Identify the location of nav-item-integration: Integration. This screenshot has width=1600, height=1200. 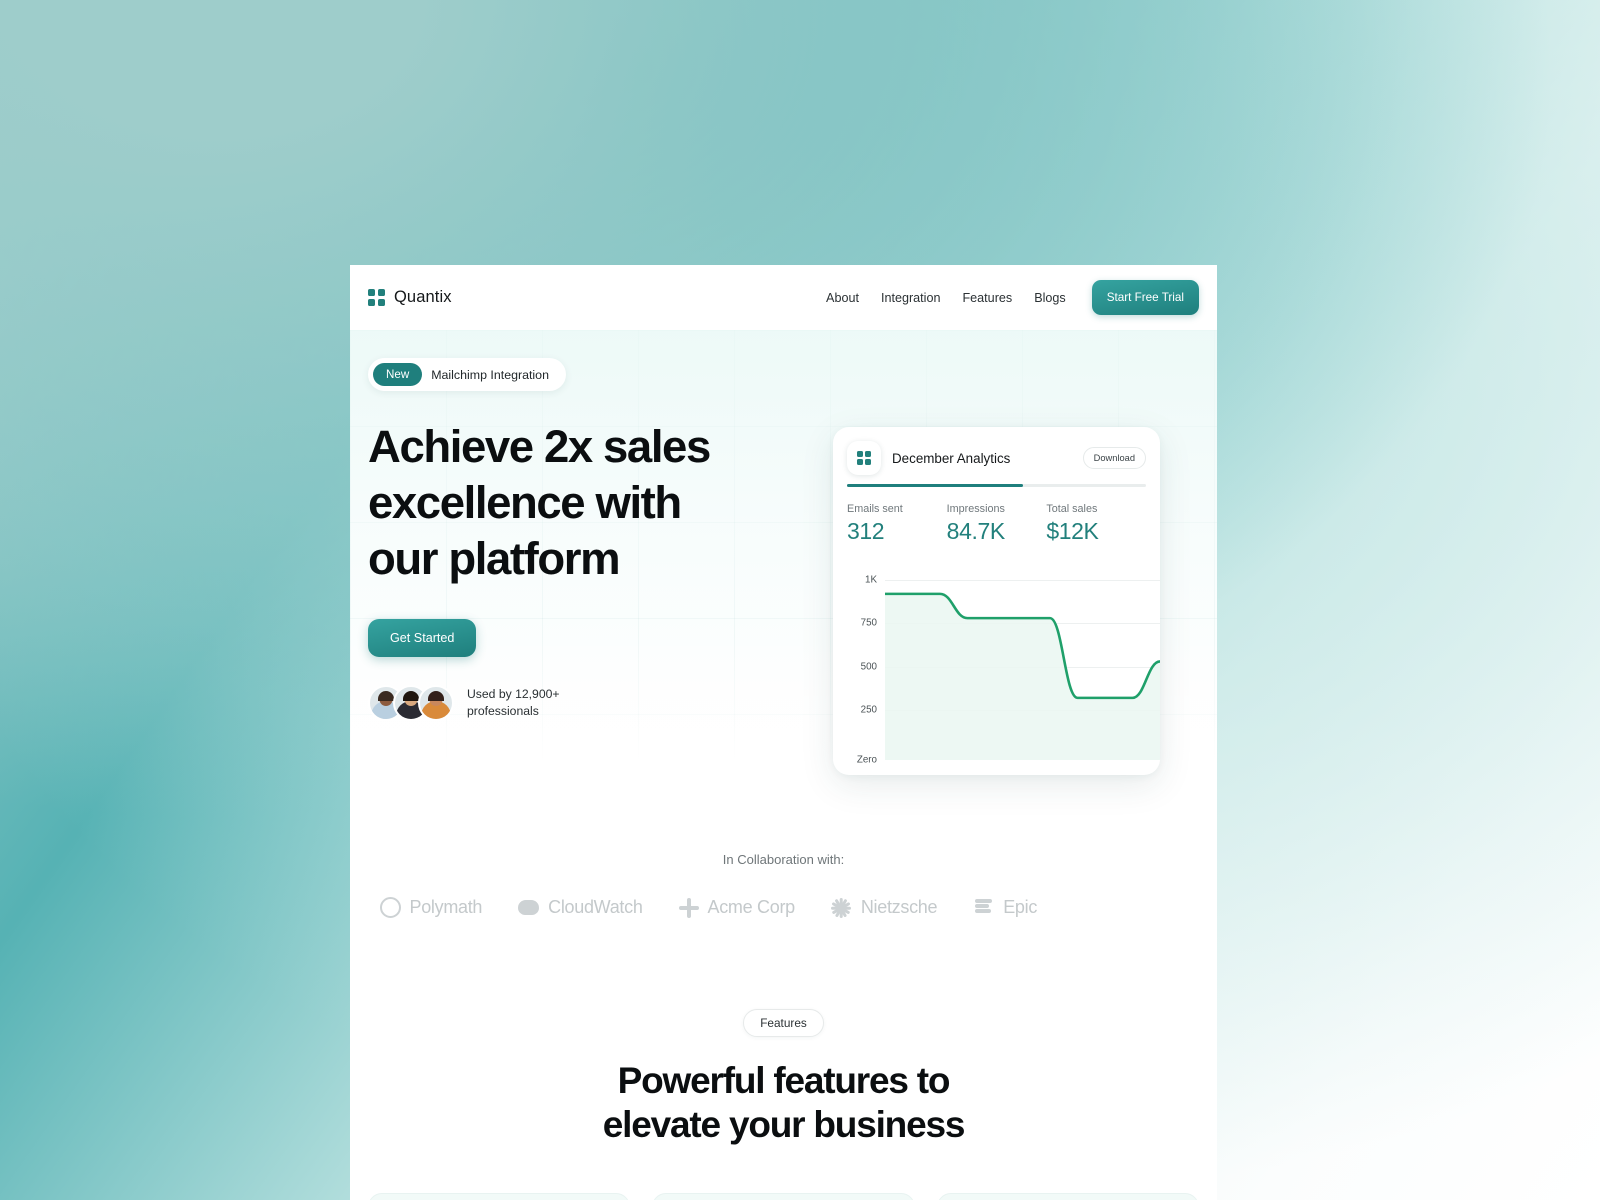
(911, 298).